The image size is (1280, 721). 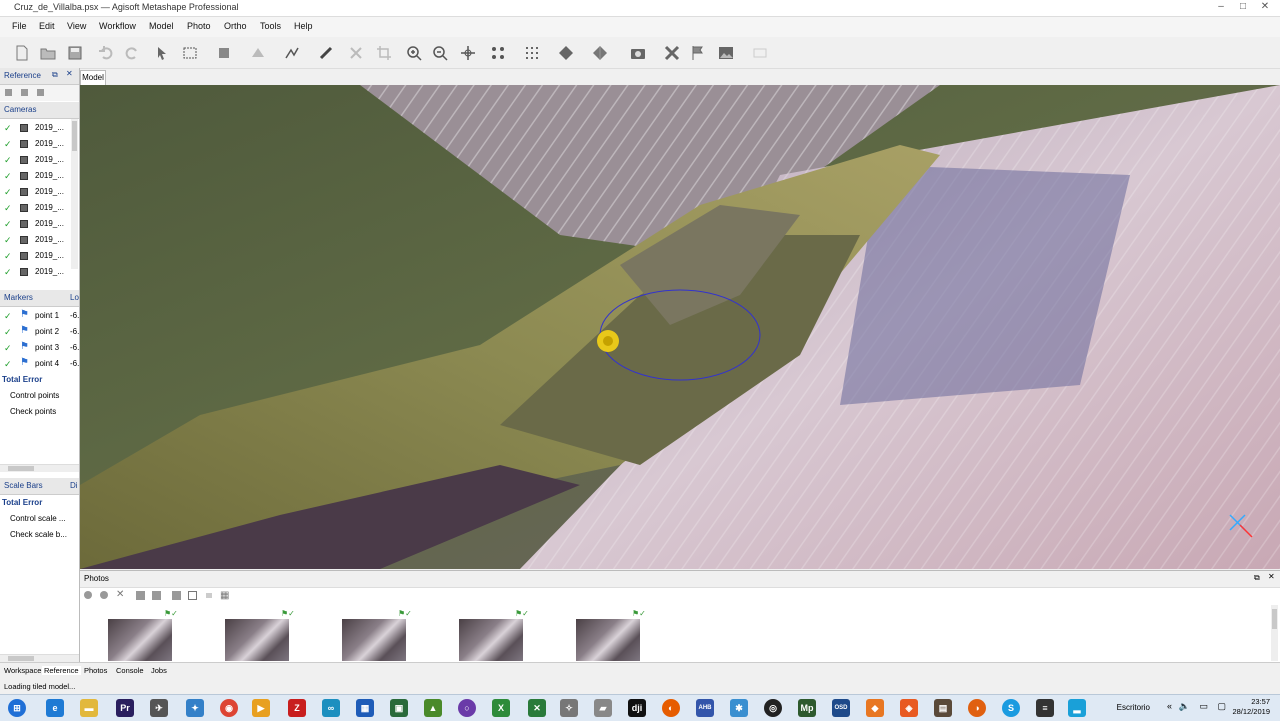 I want to click on close-panel-icon: ✕, so click(x=69, y=73).